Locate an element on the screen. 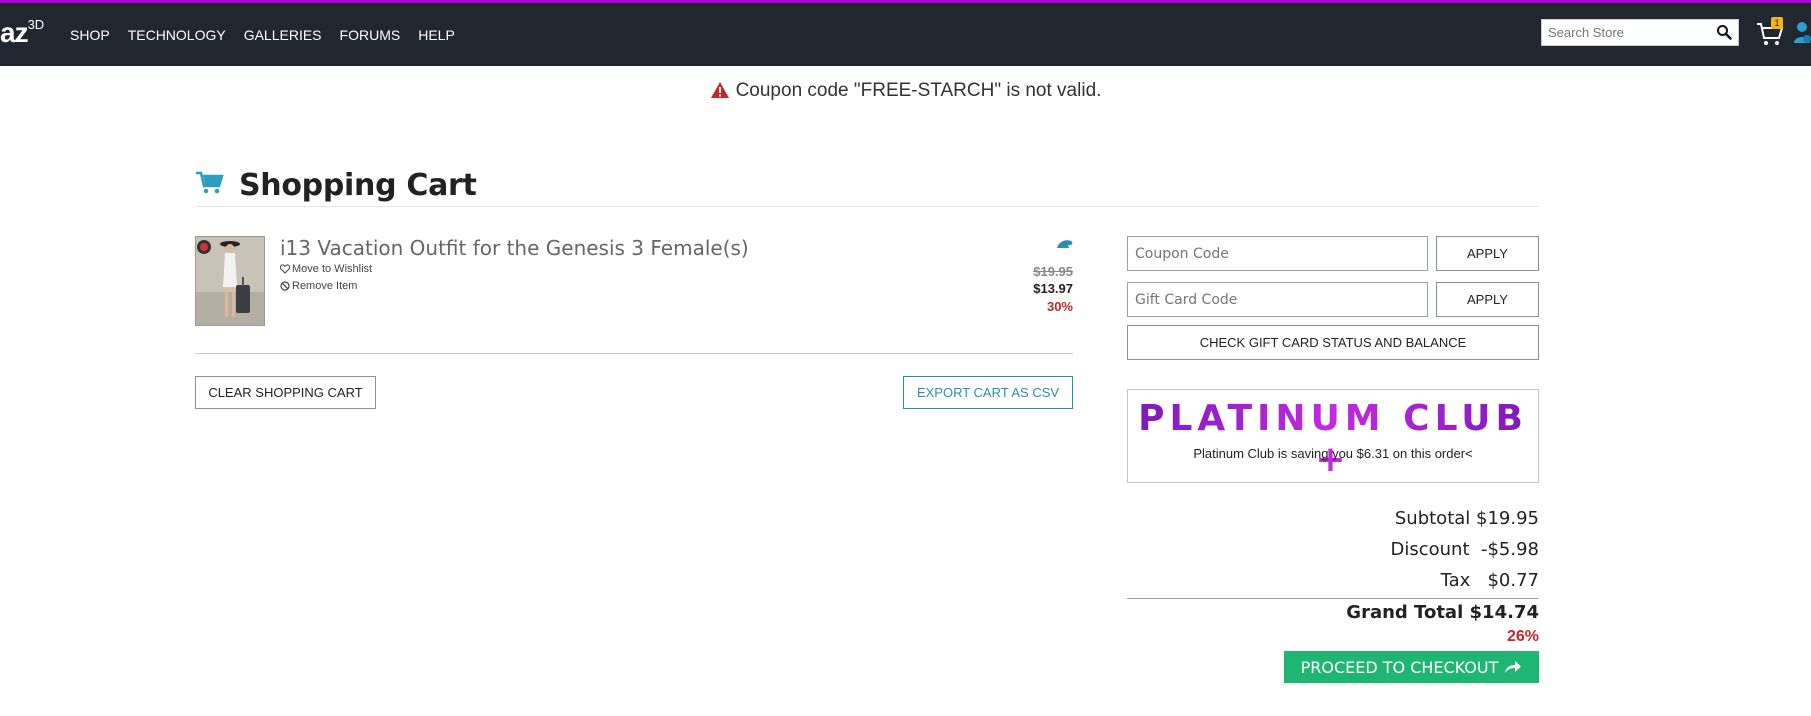 The height and width of the screenshot is (716, 1811). search-icon is located at coordinates (1724, 32).